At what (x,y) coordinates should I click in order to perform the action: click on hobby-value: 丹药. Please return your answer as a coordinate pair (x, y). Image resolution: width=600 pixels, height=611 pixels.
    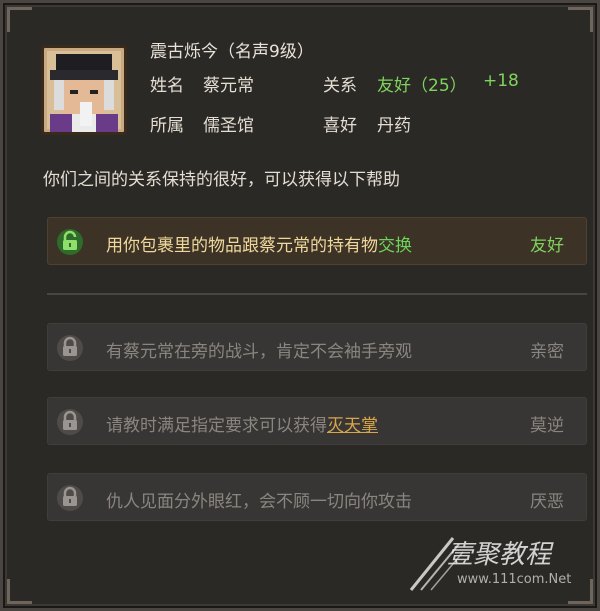
    Looking at the image, I should click on (394, 126).